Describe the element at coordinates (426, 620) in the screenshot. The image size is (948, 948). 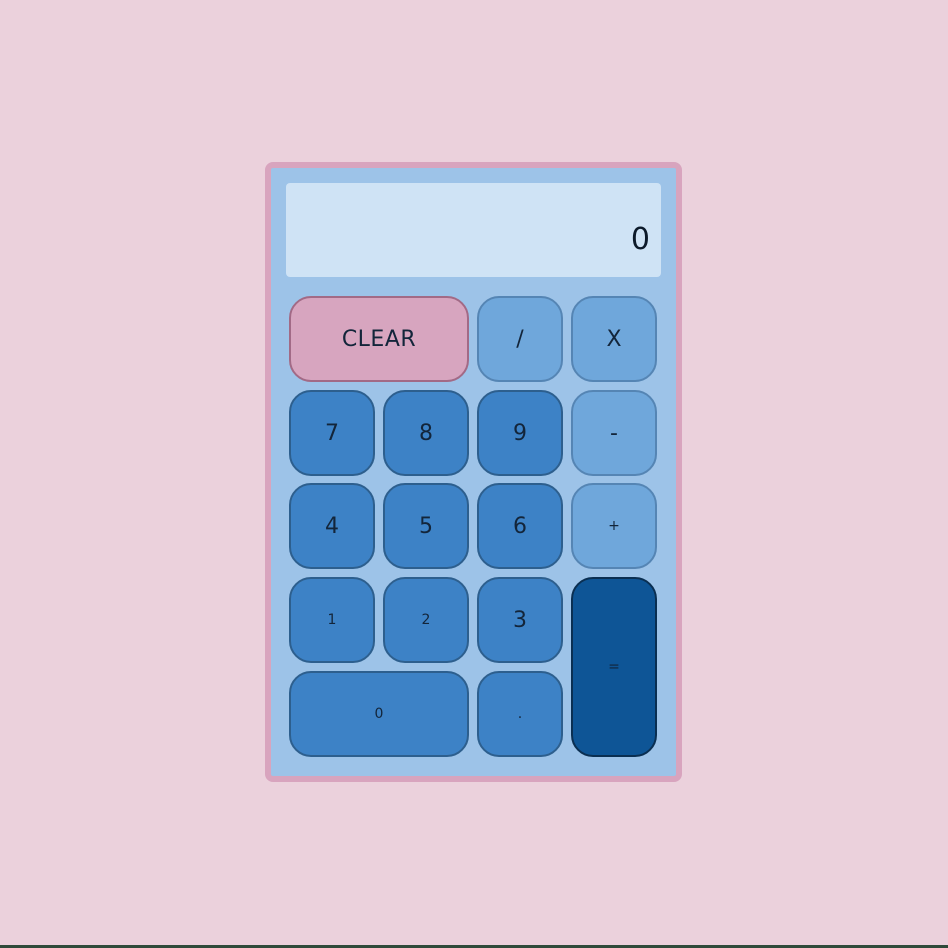
I see `two-button: 2` at that location.